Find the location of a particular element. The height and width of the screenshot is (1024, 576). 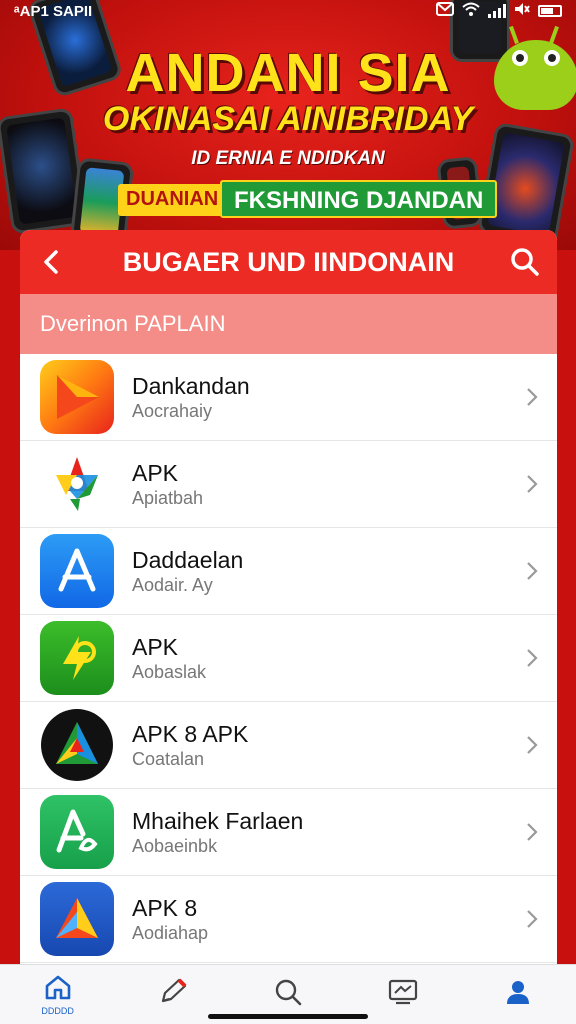

nav-home: DDDDD is located at coordinates (58, 995).